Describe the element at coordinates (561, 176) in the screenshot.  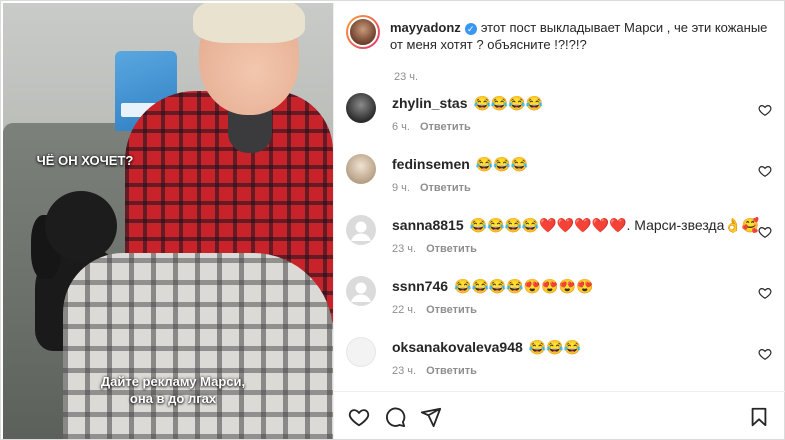
I see `comment-item: fedinsemen 😂😂😂 9 ч. Ответить` at that location.